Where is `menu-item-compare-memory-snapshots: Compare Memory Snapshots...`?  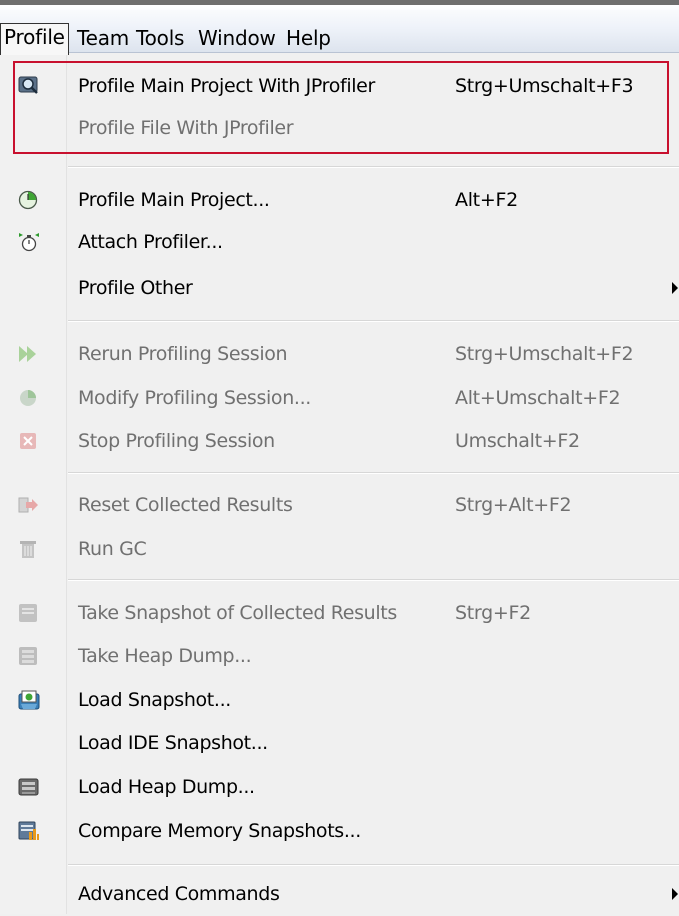 menu-item-compare-memory-snapshots: Compare Memory Snapshots... is located at coordinates (339, 831).